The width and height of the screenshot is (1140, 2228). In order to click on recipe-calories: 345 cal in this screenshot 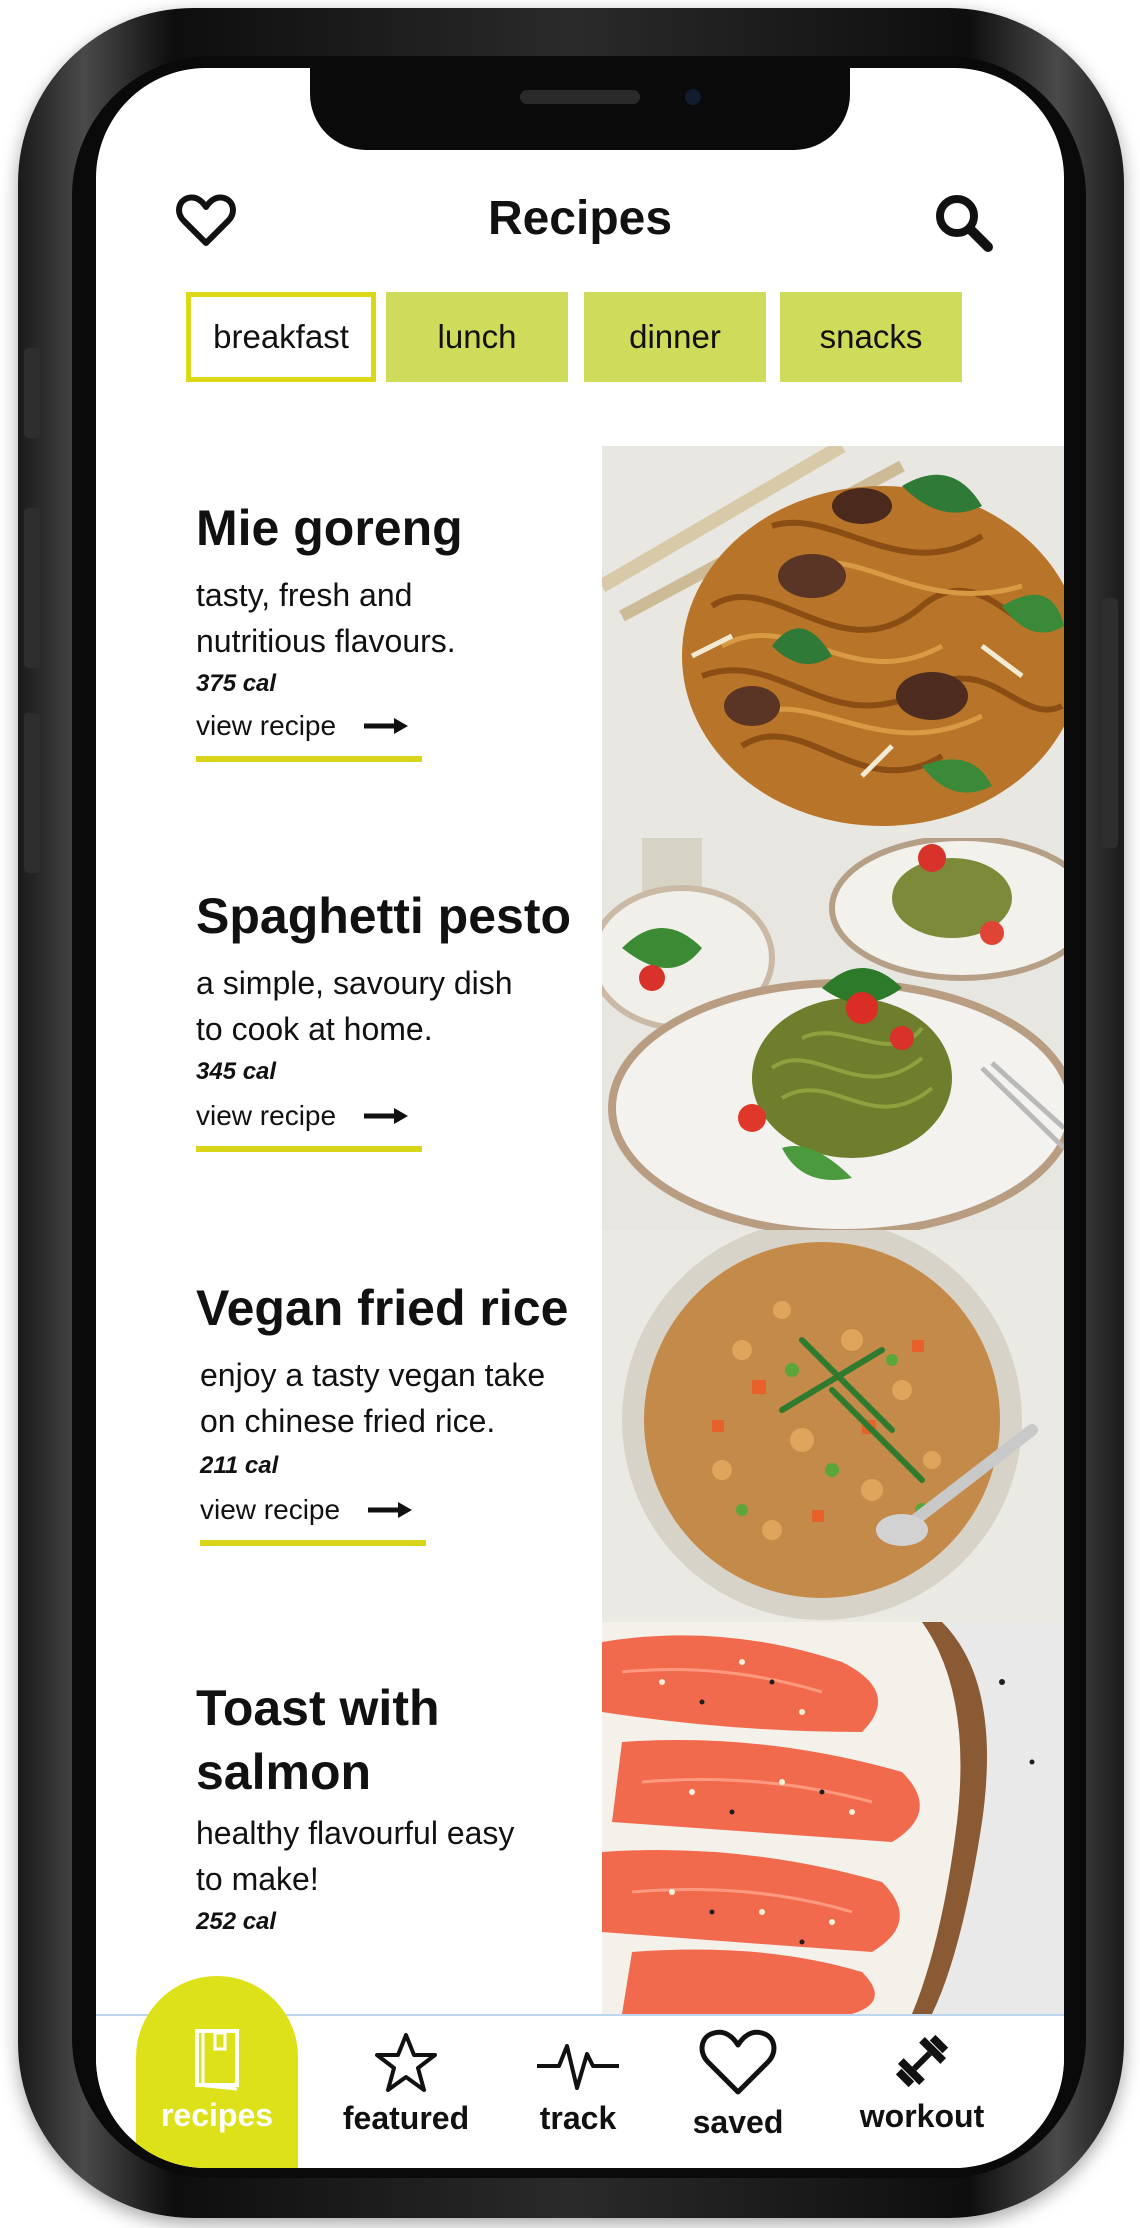, I will do `click(236, 1071)`.